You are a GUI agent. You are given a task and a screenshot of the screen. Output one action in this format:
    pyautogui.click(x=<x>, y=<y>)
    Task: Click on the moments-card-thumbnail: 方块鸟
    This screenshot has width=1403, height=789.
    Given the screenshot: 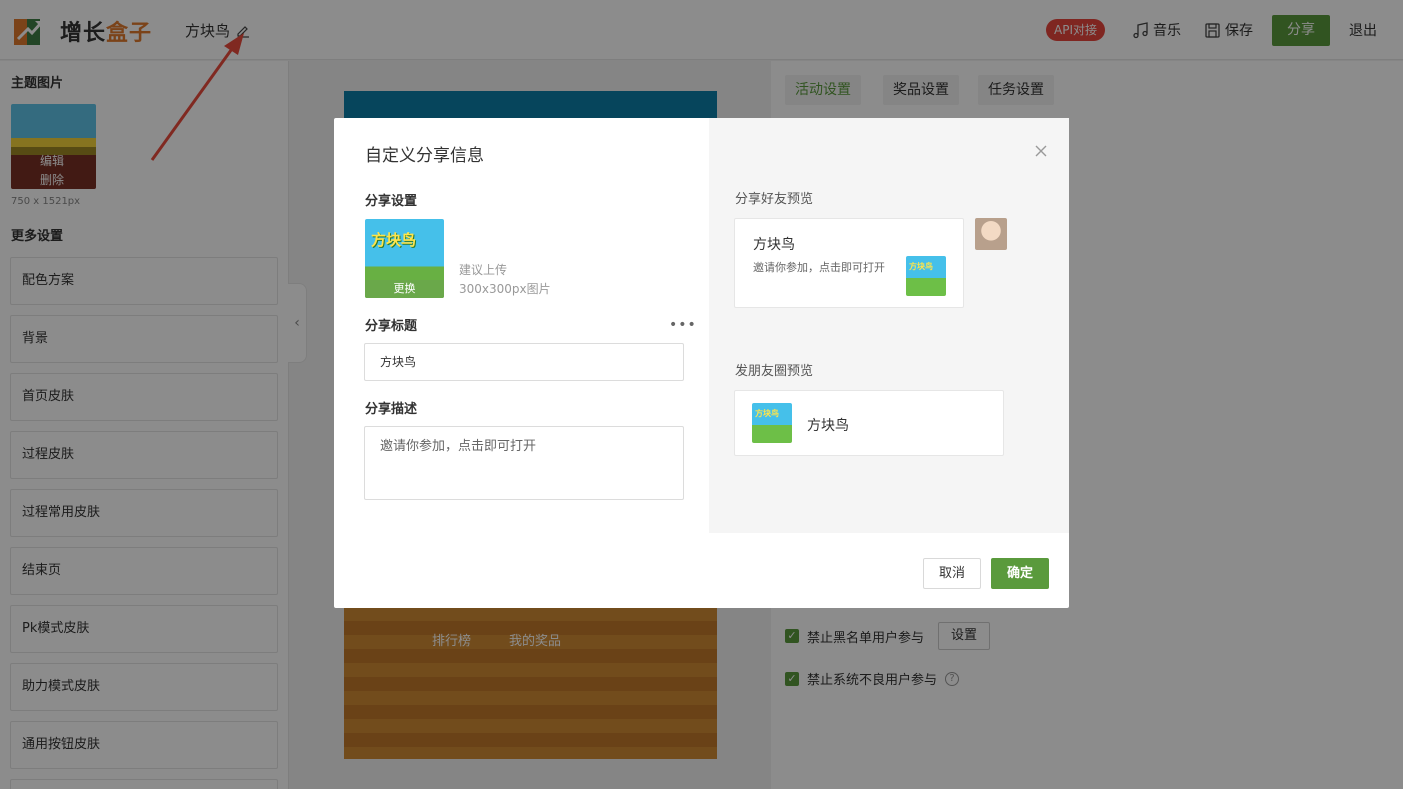 What is the action you would take?
    pyautogui.click(x=772, y=423)
    